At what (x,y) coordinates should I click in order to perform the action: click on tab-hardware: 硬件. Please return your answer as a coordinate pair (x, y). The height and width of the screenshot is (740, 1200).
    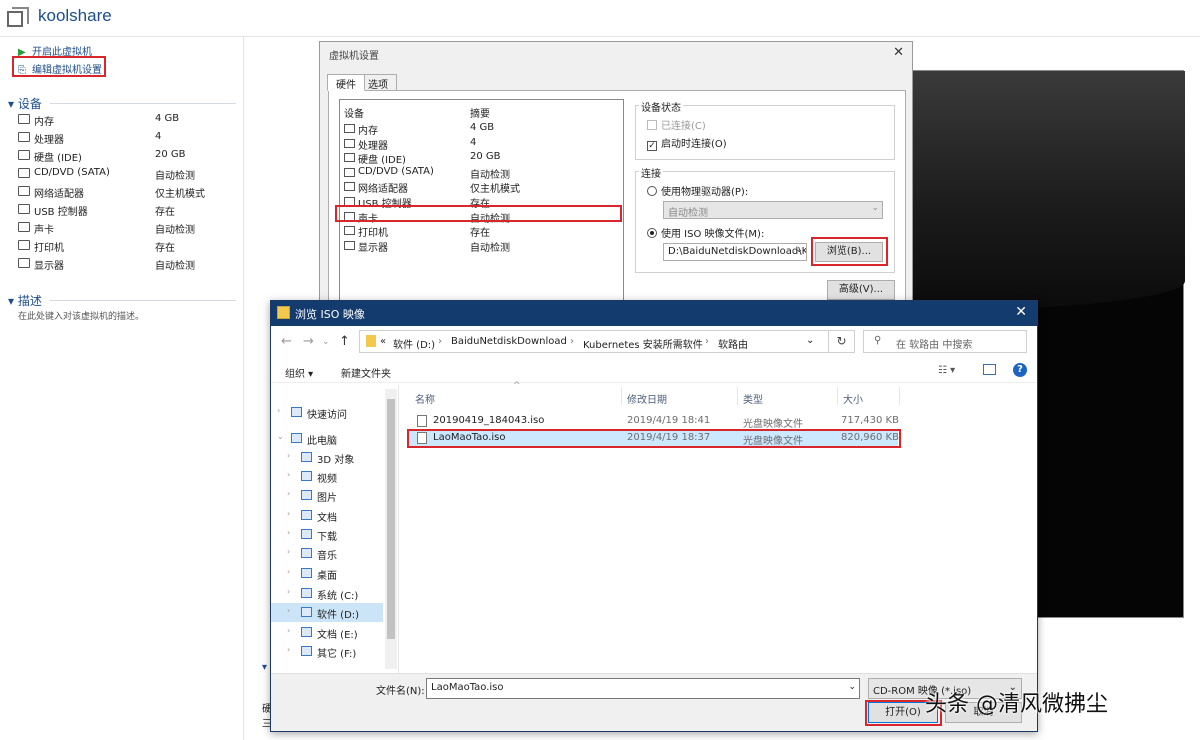
    Looking at the image, I should click on (346, 82).